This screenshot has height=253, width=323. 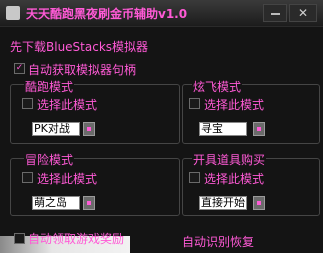 I want to click on kupao-mode-select: PK对战, so click(x=56, y=129).